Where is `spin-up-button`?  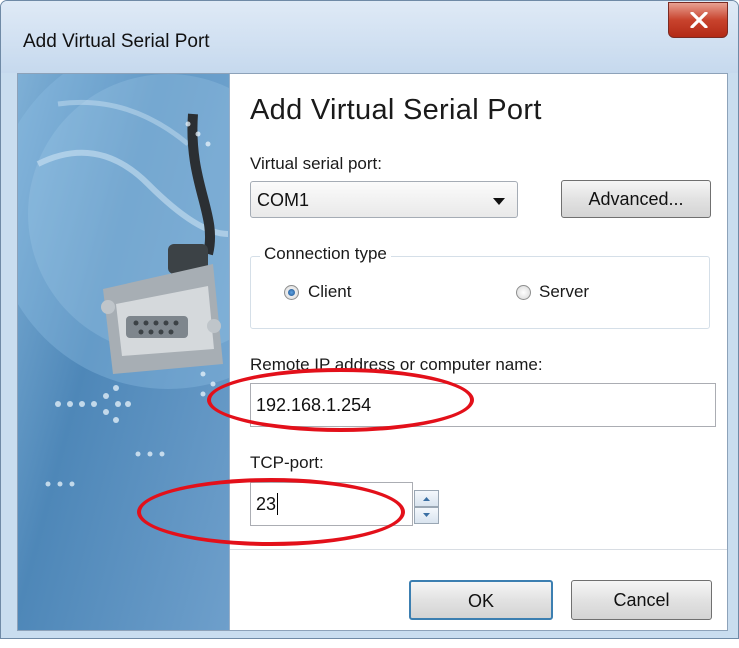 spin-up-button is located at coordinates (426, 498).